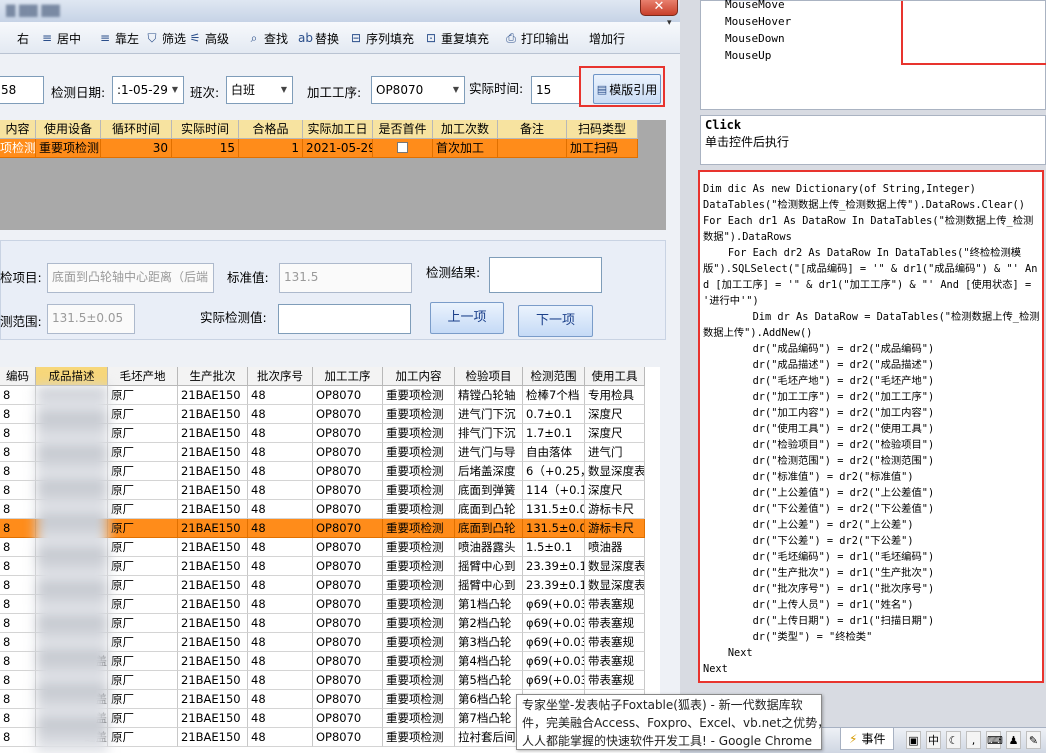  What do you see at coordinates (556, 90) in the screenshot?
I see `actual-time-input: 15` at bounding box center [556, 90].